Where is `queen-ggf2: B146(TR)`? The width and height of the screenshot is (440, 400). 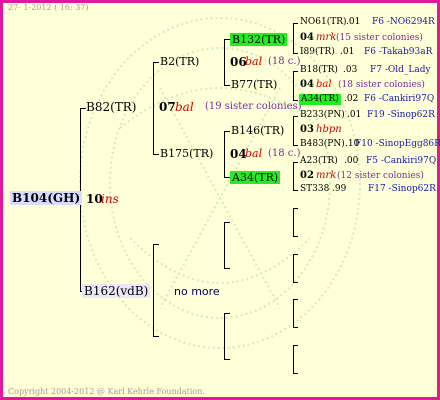 queen-ggf2: B146(TR) is located at coordinates (257, 130).